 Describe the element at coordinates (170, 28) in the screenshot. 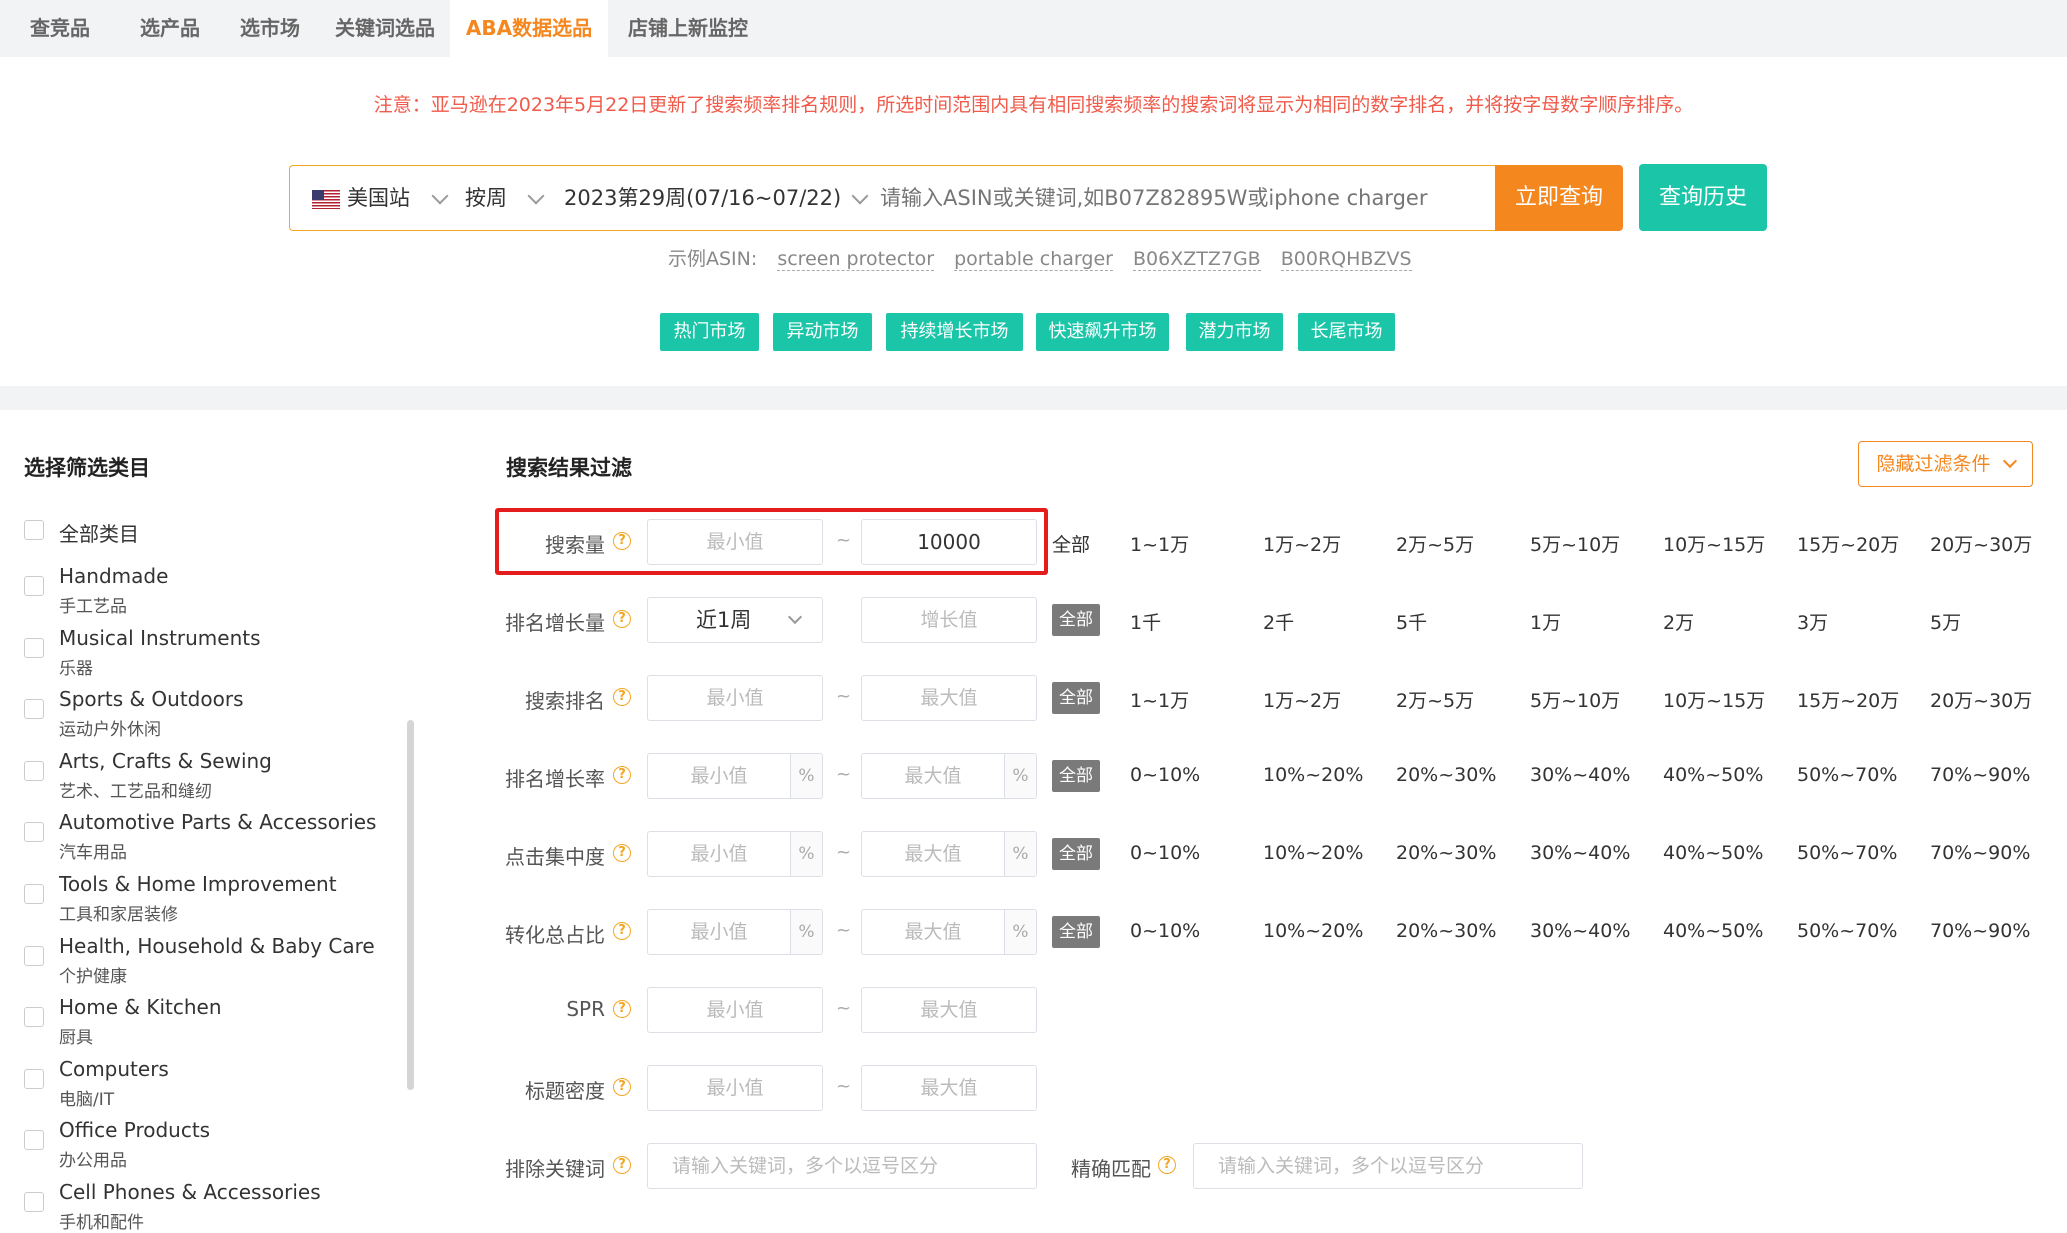

I see `tab-product: 选产品` at that location.